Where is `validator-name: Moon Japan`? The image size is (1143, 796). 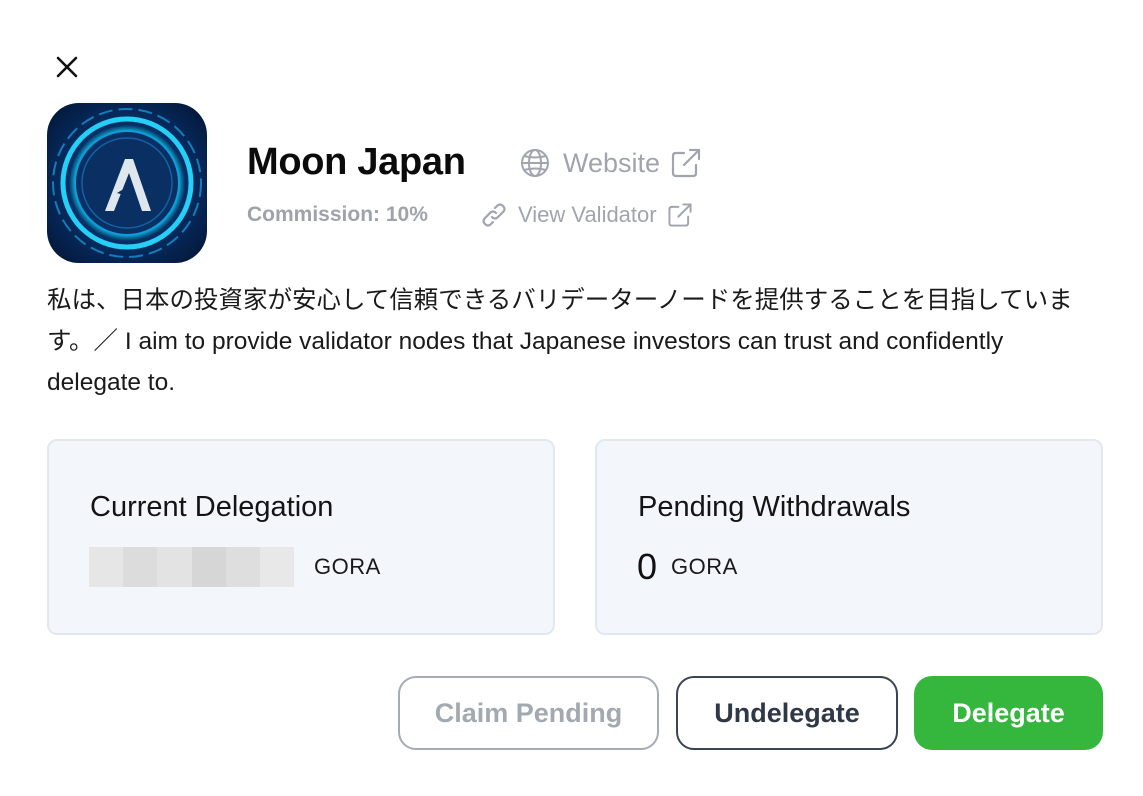
validator-name: Moon Japan is located at coordinates (356, 162).